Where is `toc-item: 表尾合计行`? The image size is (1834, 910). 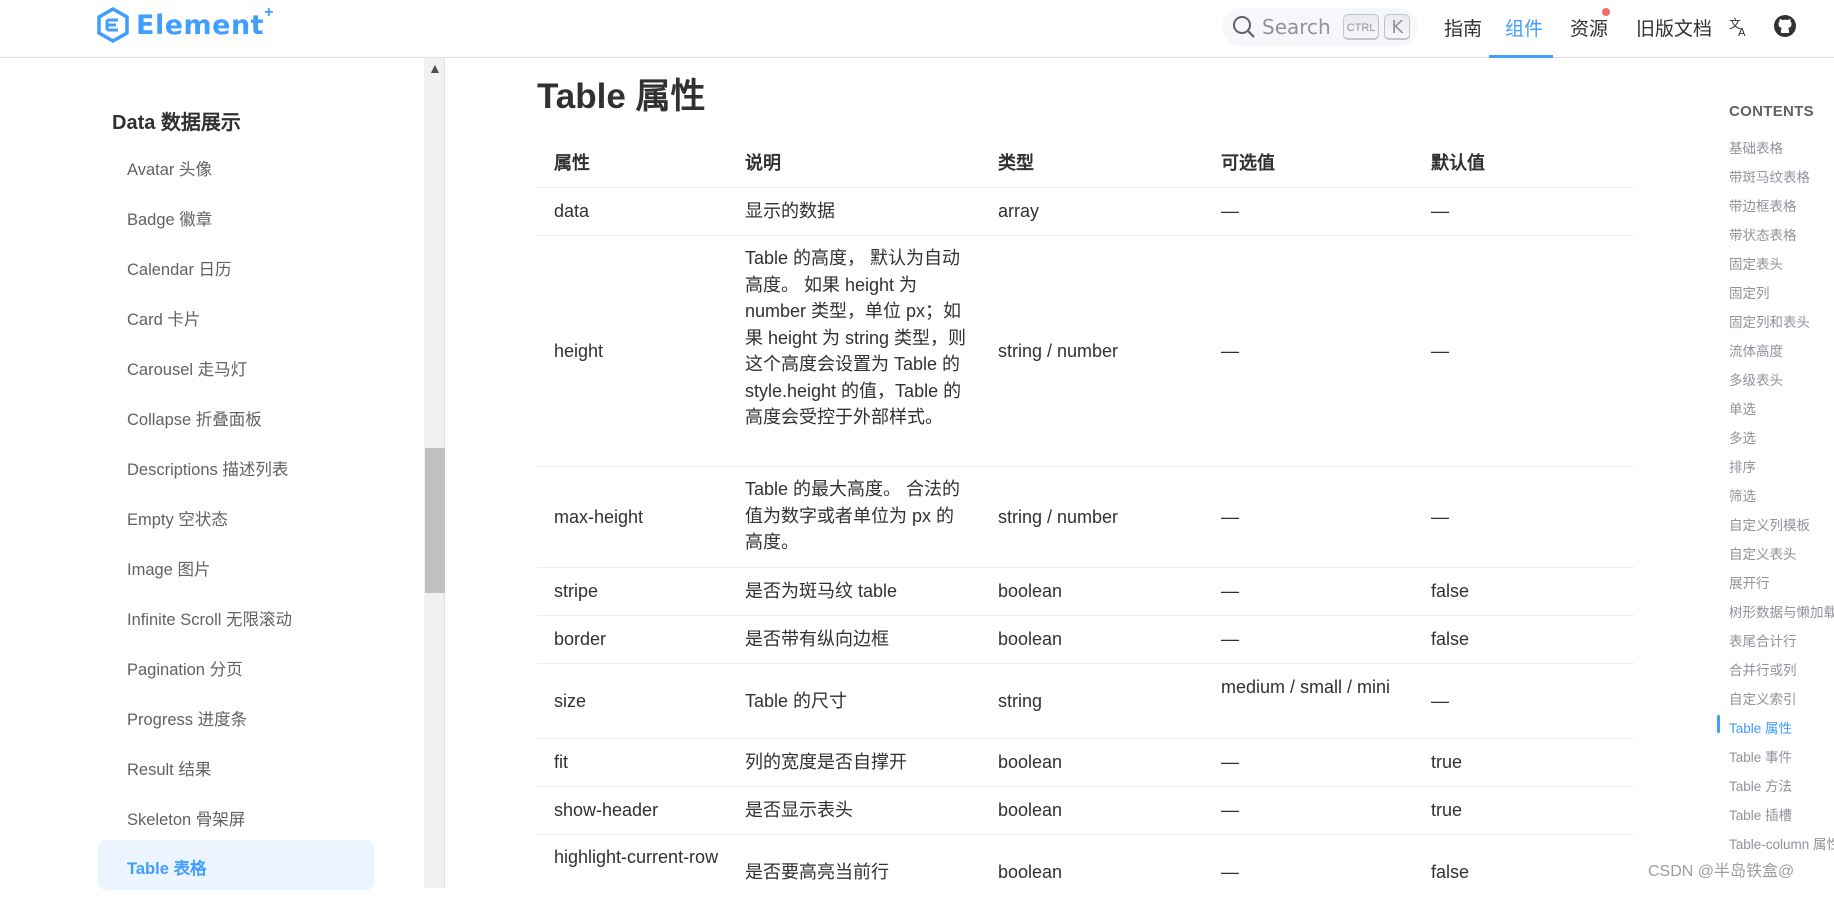 toc-item: 表尾合计行 is located at coordinates (1763, 640).